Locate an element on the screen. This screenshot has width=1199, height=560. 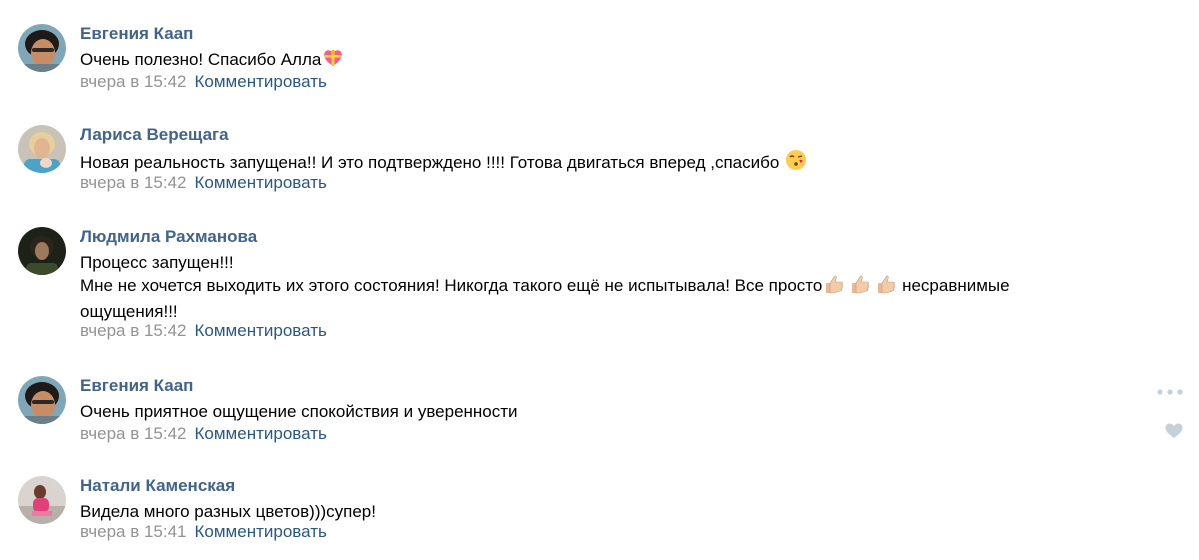
comment-text: Видела много разных цветов)))супер! is located at coordinates (620, 511).